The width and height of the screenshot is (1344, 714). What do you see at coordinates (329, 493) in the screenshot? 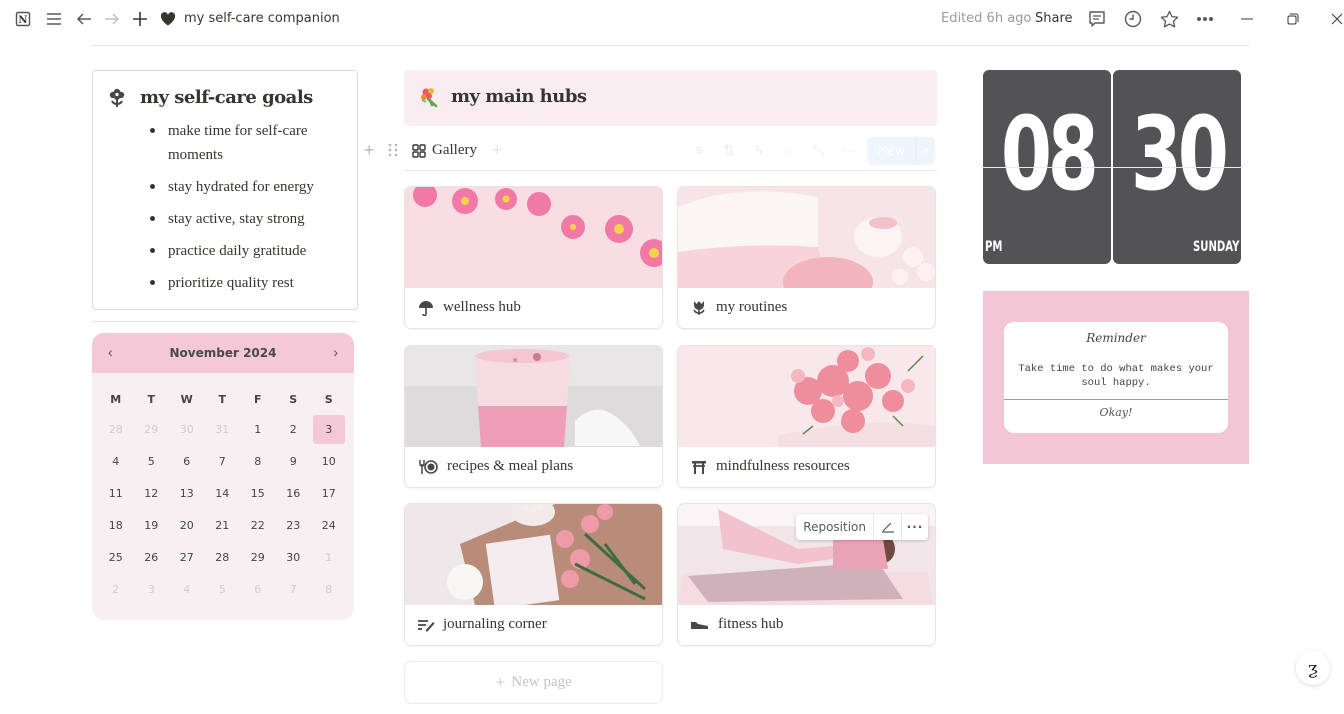
I see `calendar-day: 17` at bounding box center [329, 493].